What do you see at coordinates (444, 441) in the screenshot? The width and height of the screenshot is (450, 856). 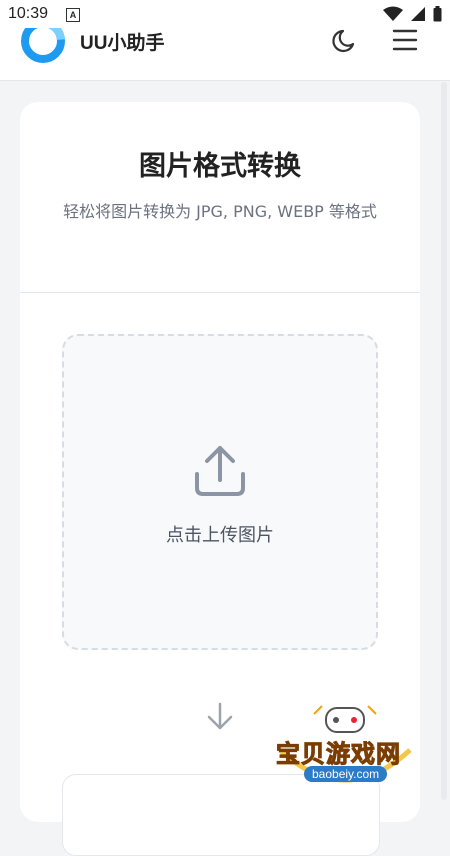 I see `page-scrollbar` at bounding box center [444, 441].